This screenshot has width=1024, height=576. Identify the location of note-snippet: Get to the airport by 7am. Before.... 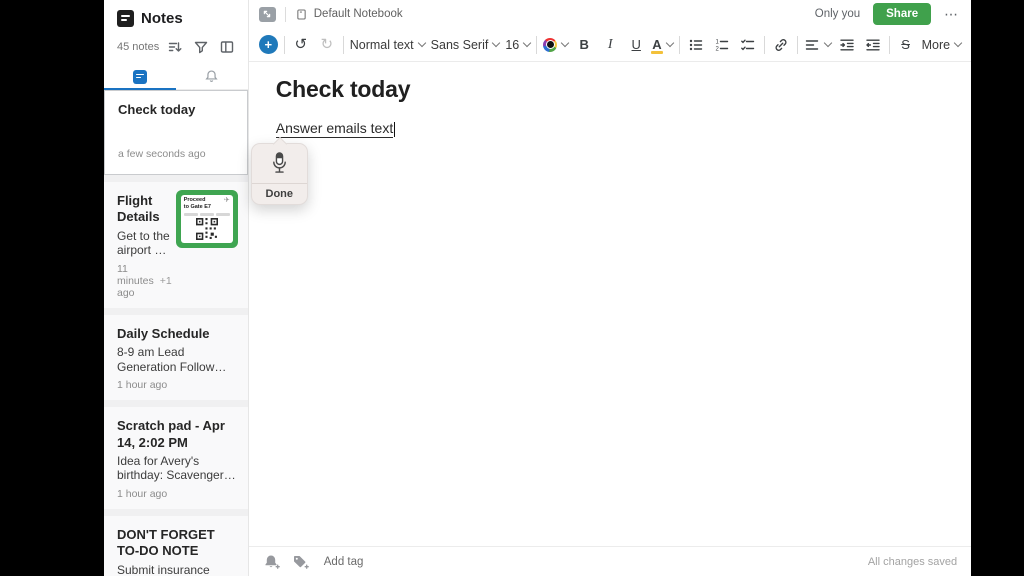
(143, 243).